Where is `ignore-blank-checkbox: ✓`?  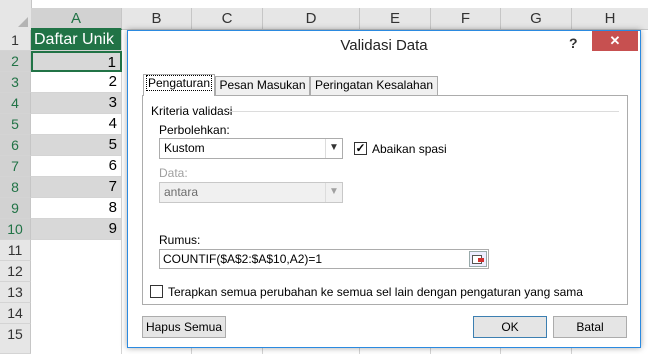
ignore-blank-checkbox: ✓ is located at coordinates (360, 148).